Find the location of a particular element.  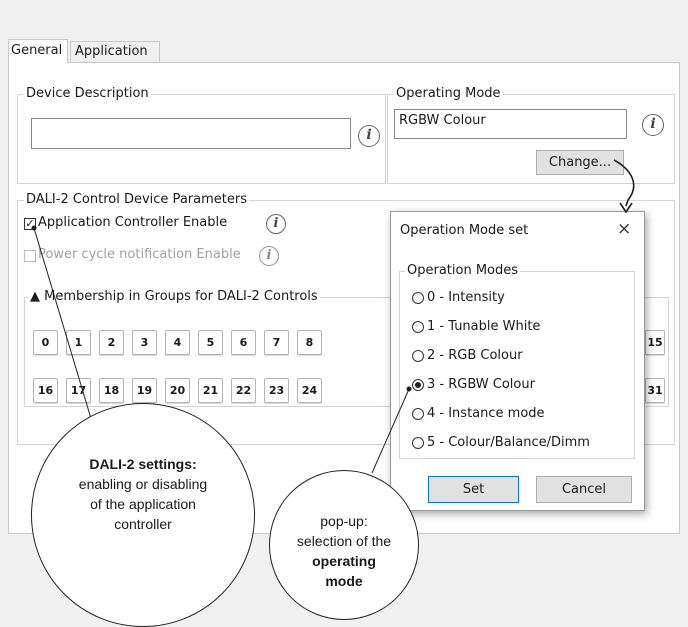

callout-dot-right is located at coordinates (409, 389).